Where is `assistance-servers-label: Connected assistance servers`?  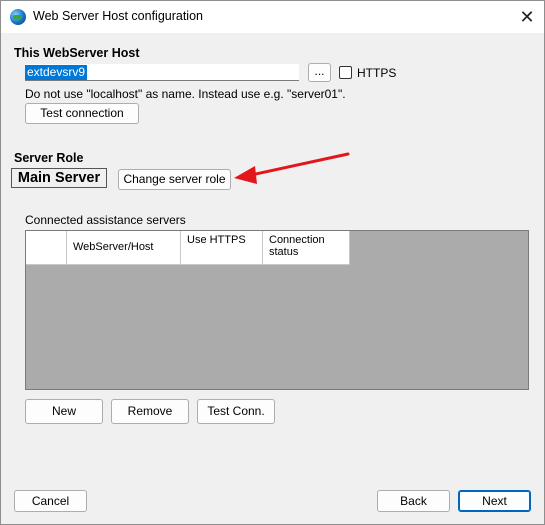 assistance-servers-label: Connected assistance servers is located at coordinates (105, 220).